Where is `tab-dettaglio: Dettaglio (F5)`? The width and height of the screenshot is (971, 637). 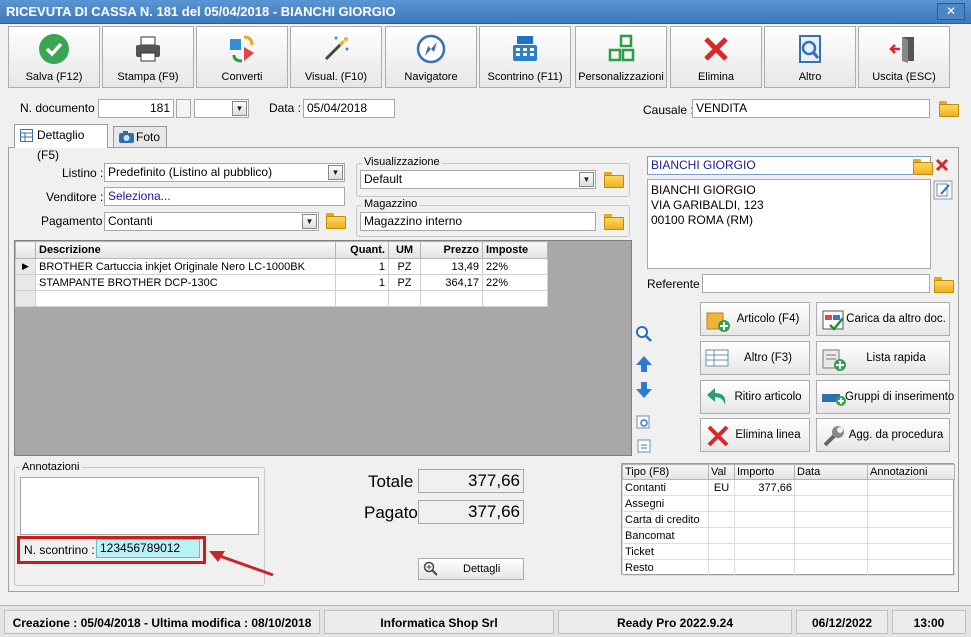 tab-dettaglio: Dettaglio (F5) is located at coordinates (61, 143).